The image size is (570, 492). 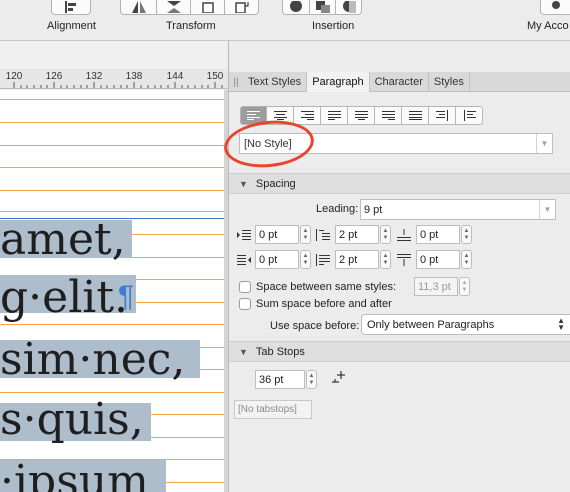 I want to click on insertion-group, so click(x=322, y=7).